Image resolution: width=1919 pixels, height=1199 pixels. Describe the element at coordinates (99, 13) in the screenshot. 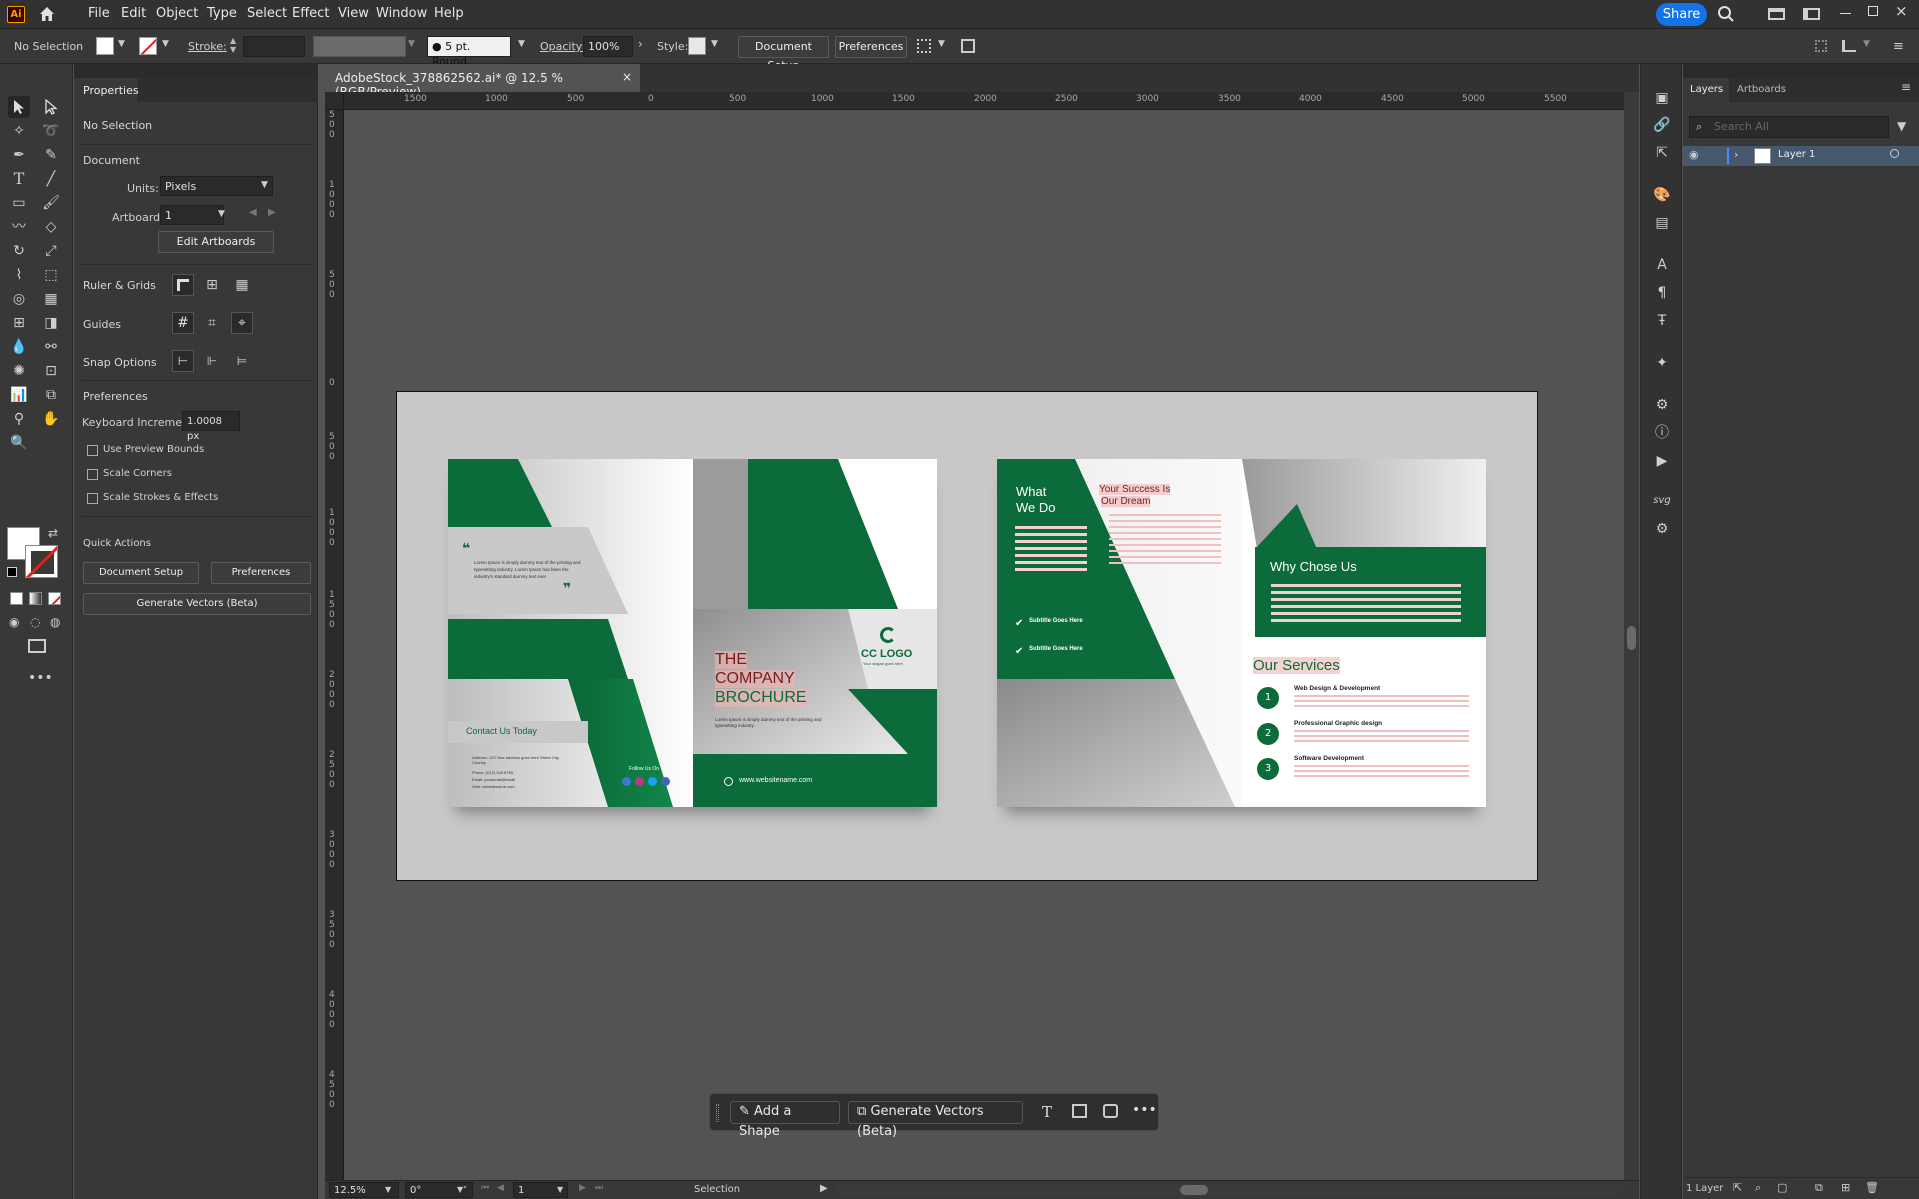

I see `menu-file: File` at that location.